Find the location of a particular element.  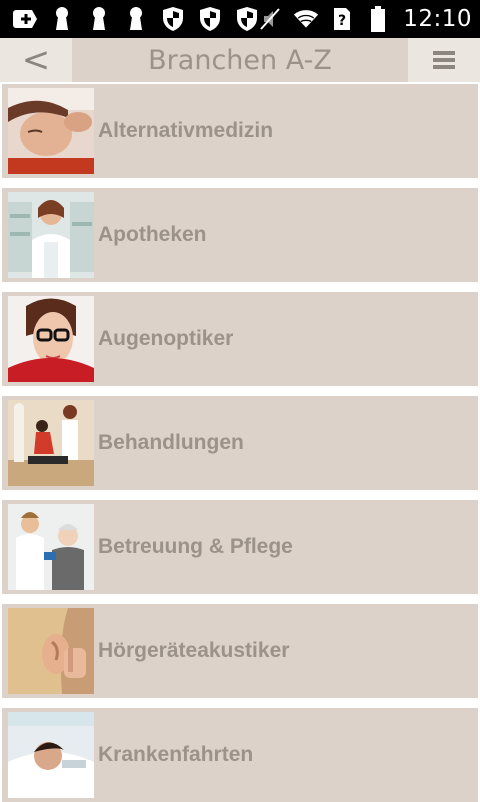

status-bar: ? 12:10 is located at coordinates (240, 19).